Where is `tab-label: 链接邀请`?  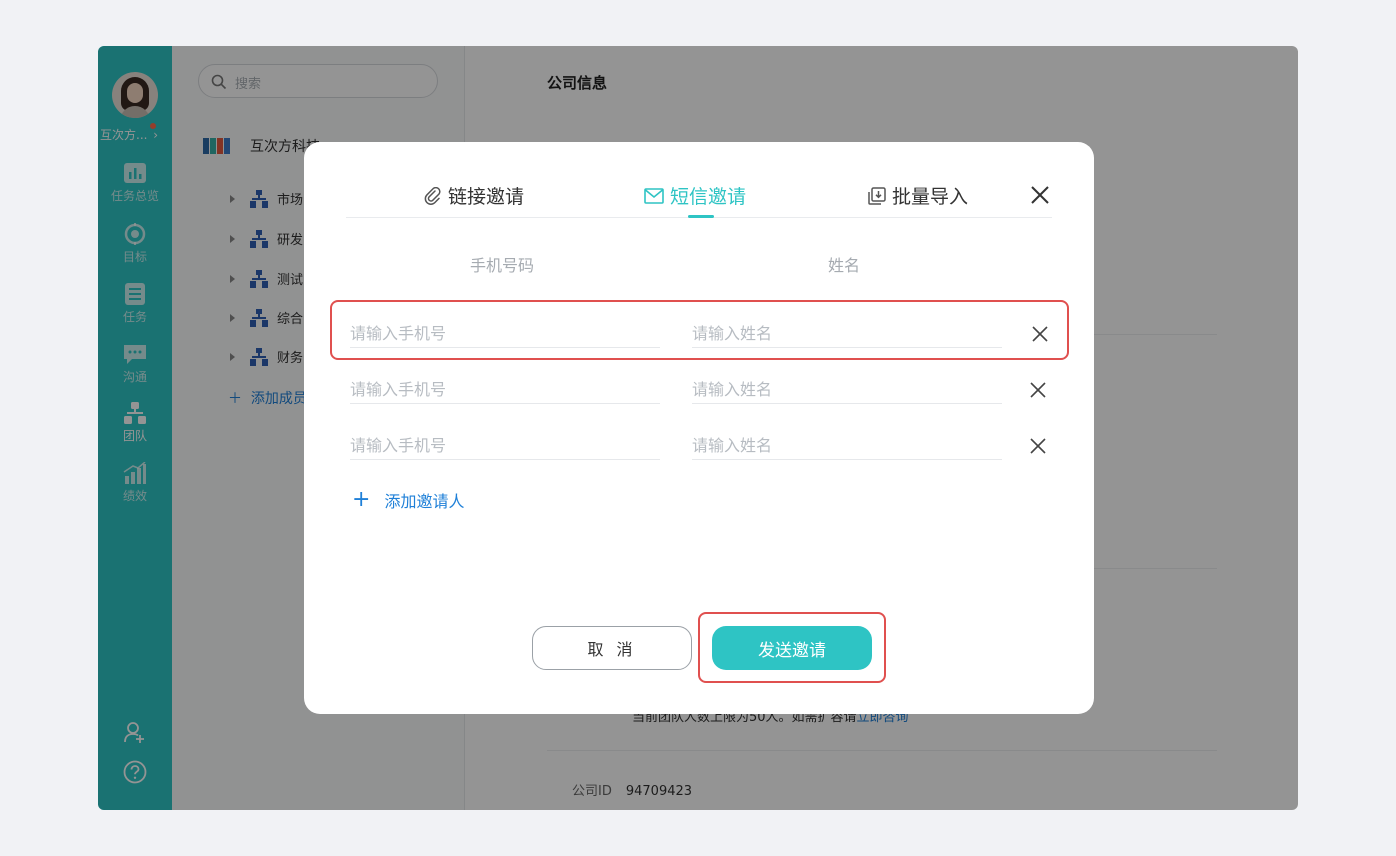 tab-label: 链接邀请 is located at coordinates (486, 197).